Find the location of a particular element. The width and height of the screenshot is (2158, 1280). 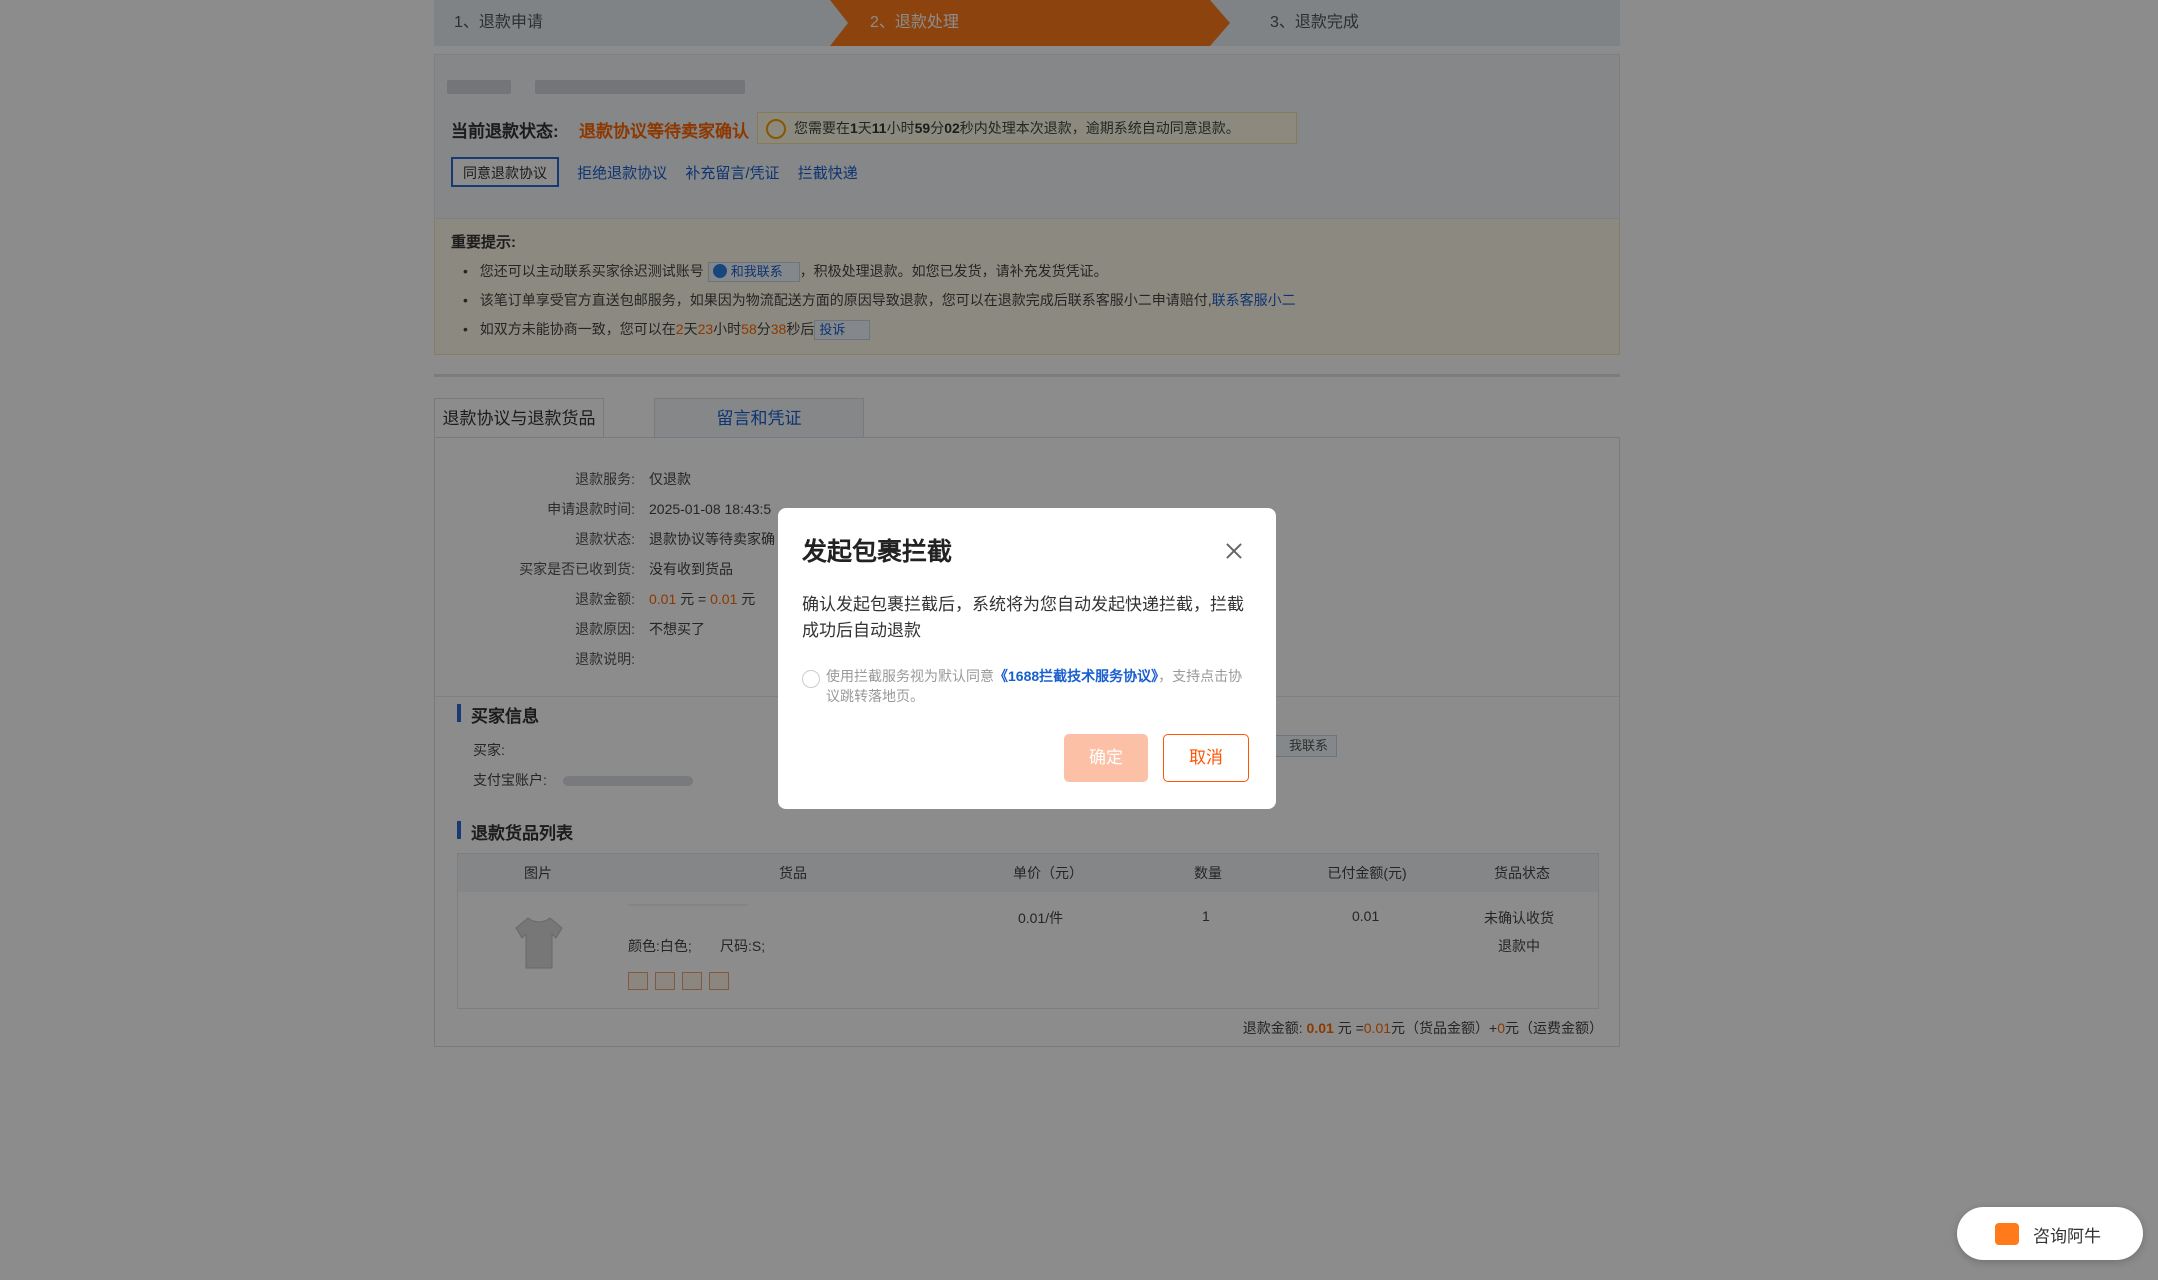

agree-radio is located at coordinates (811, 679).